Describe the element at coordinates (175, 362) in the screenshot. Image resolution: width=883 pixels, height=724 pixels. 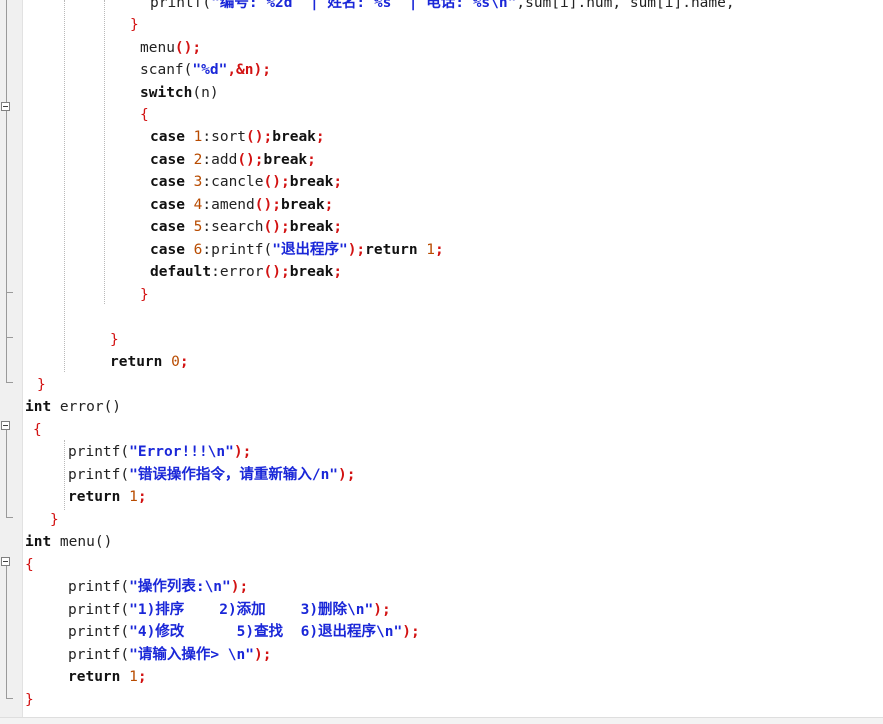
I see `code-token: 0` at that location.